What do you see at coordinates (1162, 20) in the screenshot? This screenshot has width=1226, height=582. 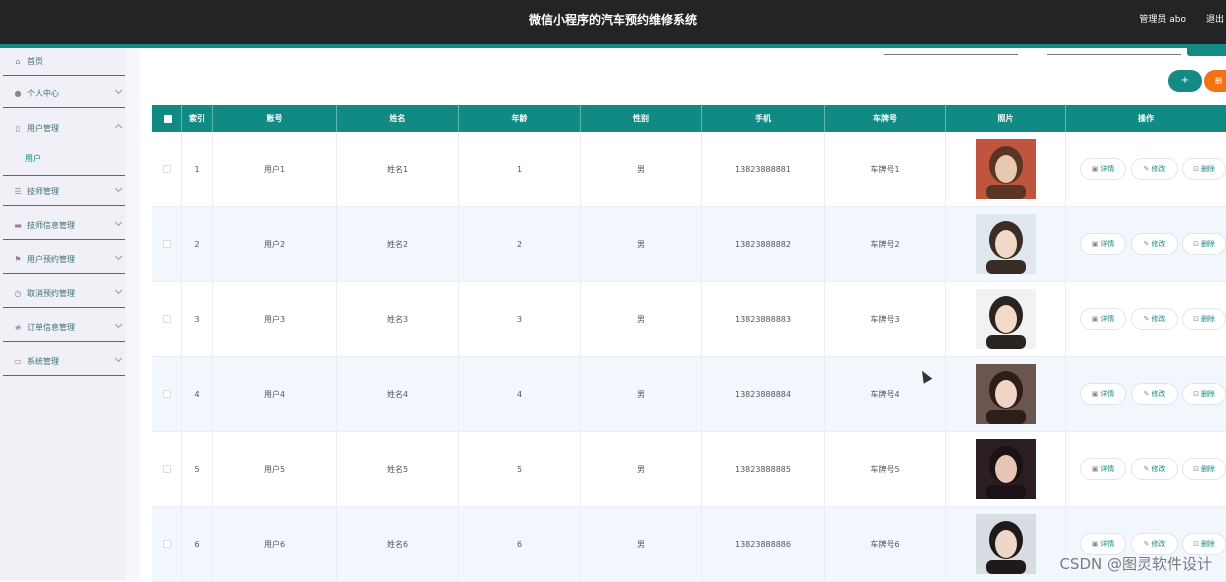 I see `admin-user-label: 管理员 abo` at bounding box center [1162, 20].